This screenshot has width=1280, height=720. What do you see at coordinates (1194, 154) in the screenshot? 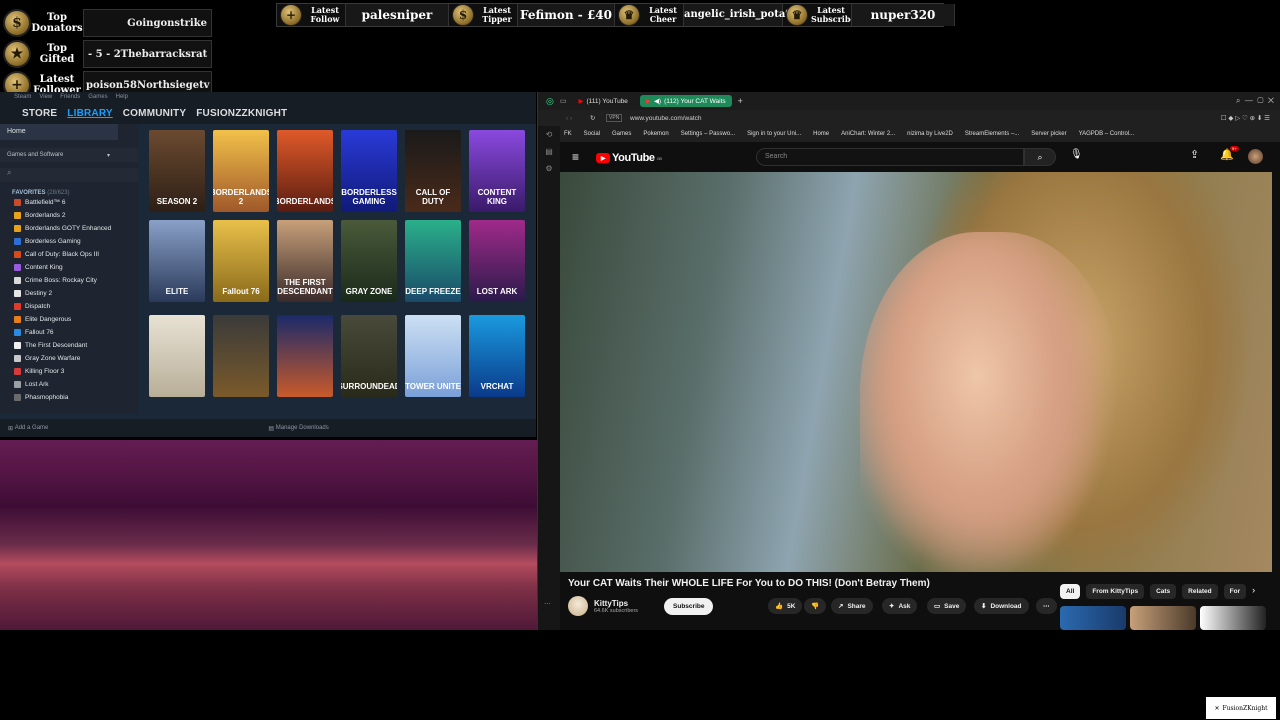
I see `upload-icon: ⇪` at bounding box center [1194, 154].